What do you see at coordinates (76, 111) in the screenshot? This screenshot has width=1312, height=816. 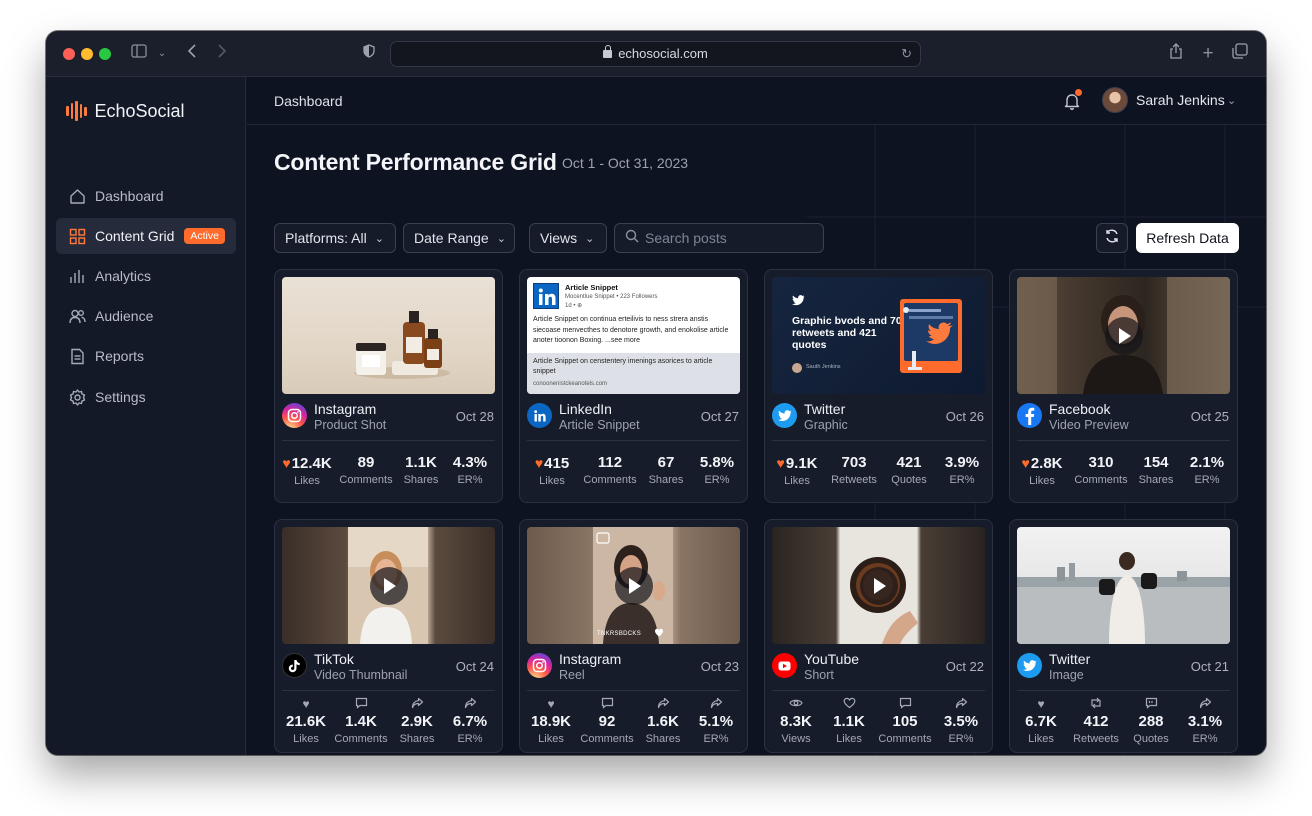 I see `logo-icon` at bounding box center [76, 111].